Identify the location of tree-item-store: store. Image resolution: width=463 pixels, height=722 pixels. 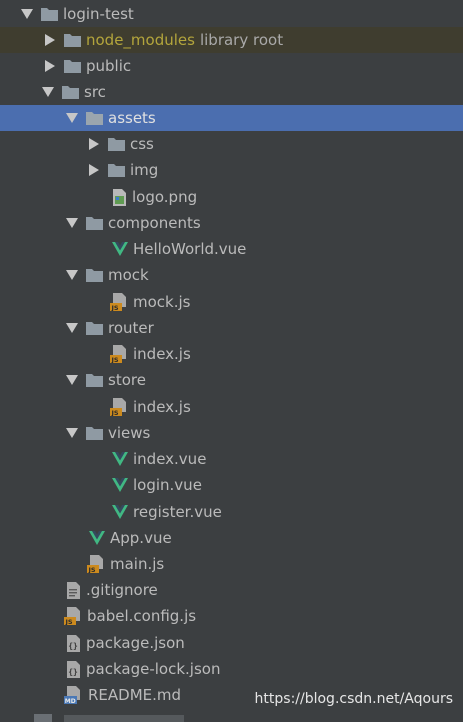
(231, 380).